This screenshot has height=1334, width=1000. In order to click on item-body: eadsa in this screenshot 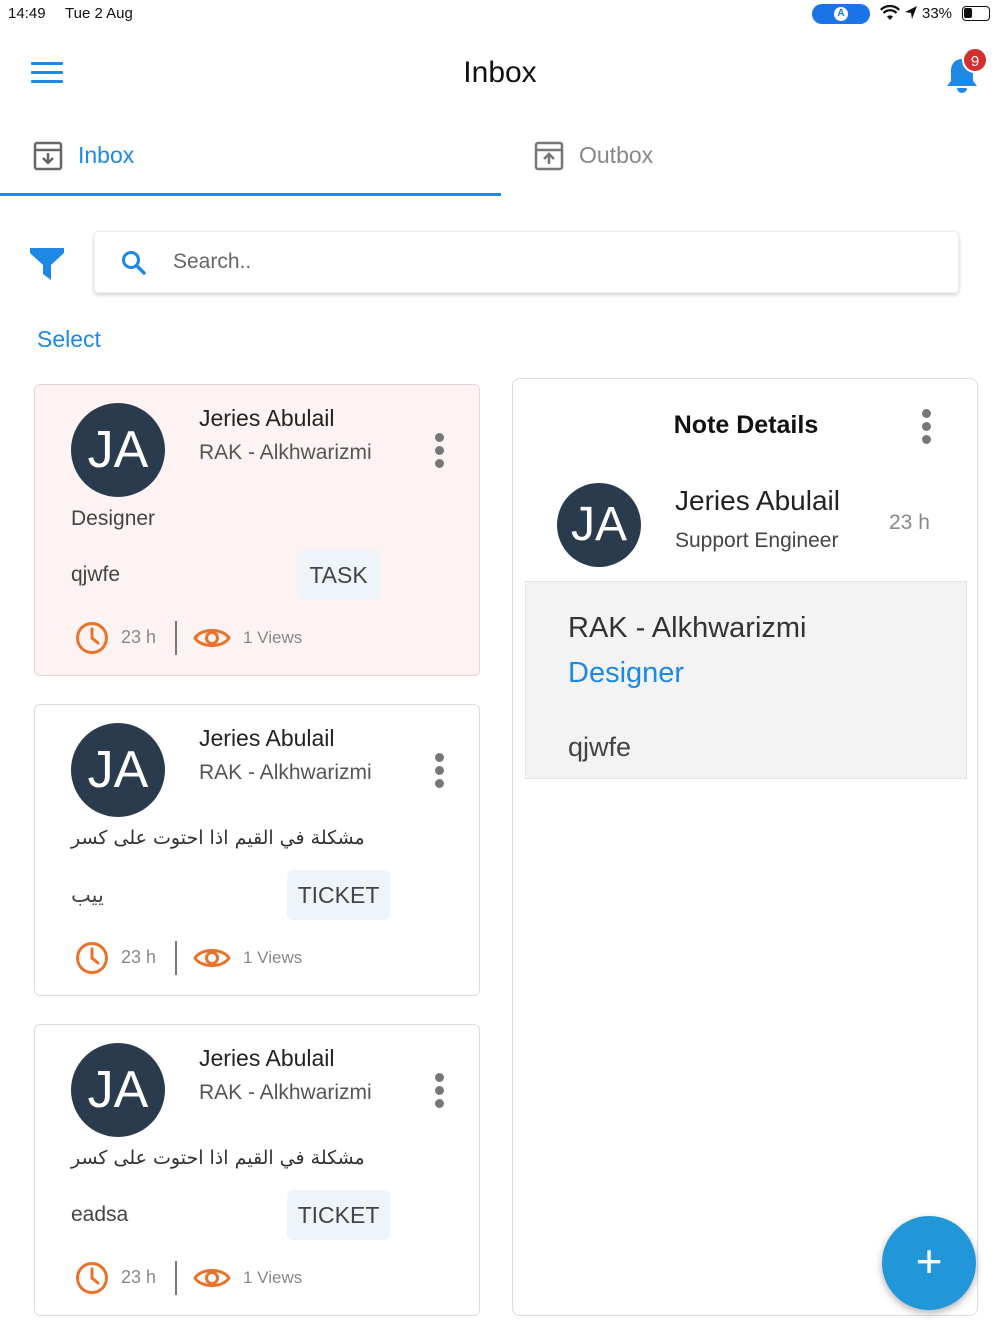, I will do `click(100, 1214)`.